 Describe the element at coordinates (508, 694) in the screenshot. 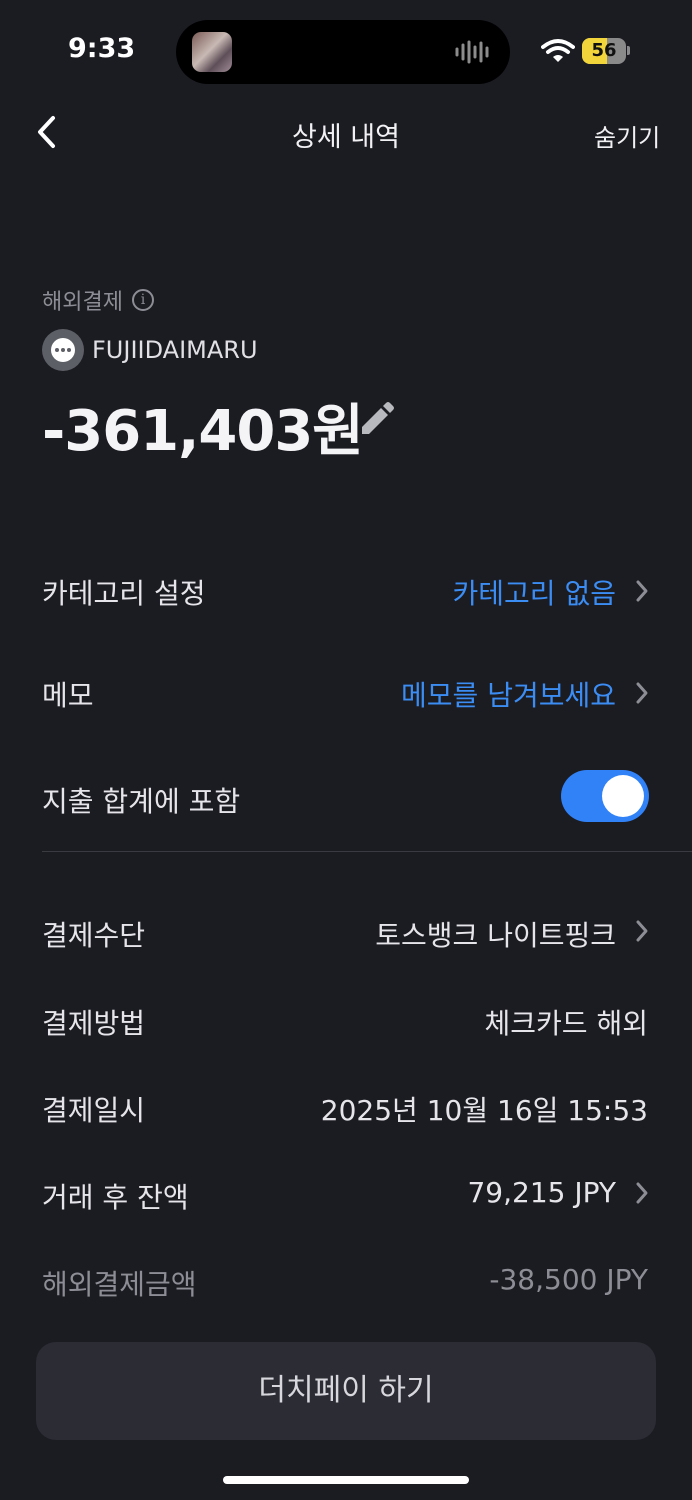

I see `memo-value-link: 메모를 남겨보세요` at that location.